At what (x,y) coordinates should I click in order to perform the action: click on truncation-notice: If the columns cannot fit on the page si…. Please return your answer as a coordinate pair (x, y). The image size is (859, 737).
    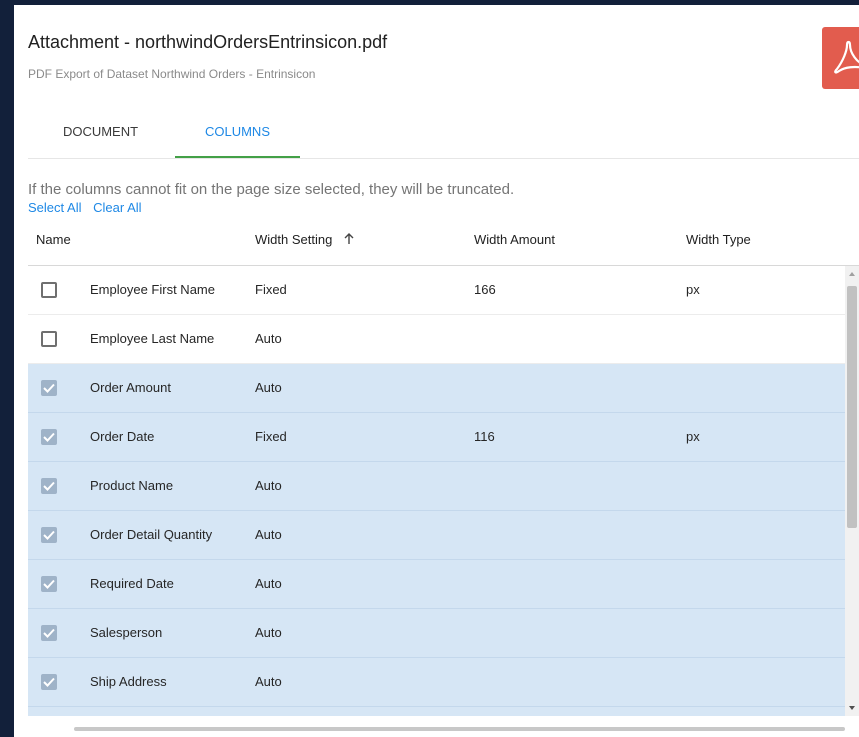
    Looking at the image, I should click on (271, 189).